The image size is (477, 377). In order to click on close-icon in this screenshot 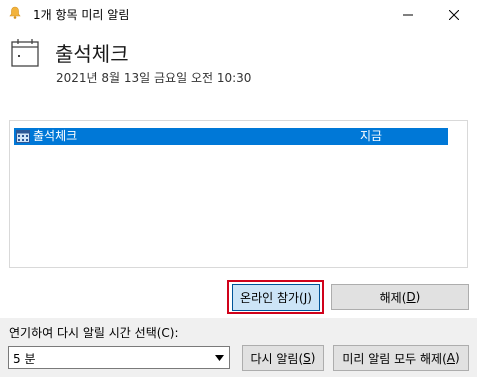, I will do `click(454, 14)`.